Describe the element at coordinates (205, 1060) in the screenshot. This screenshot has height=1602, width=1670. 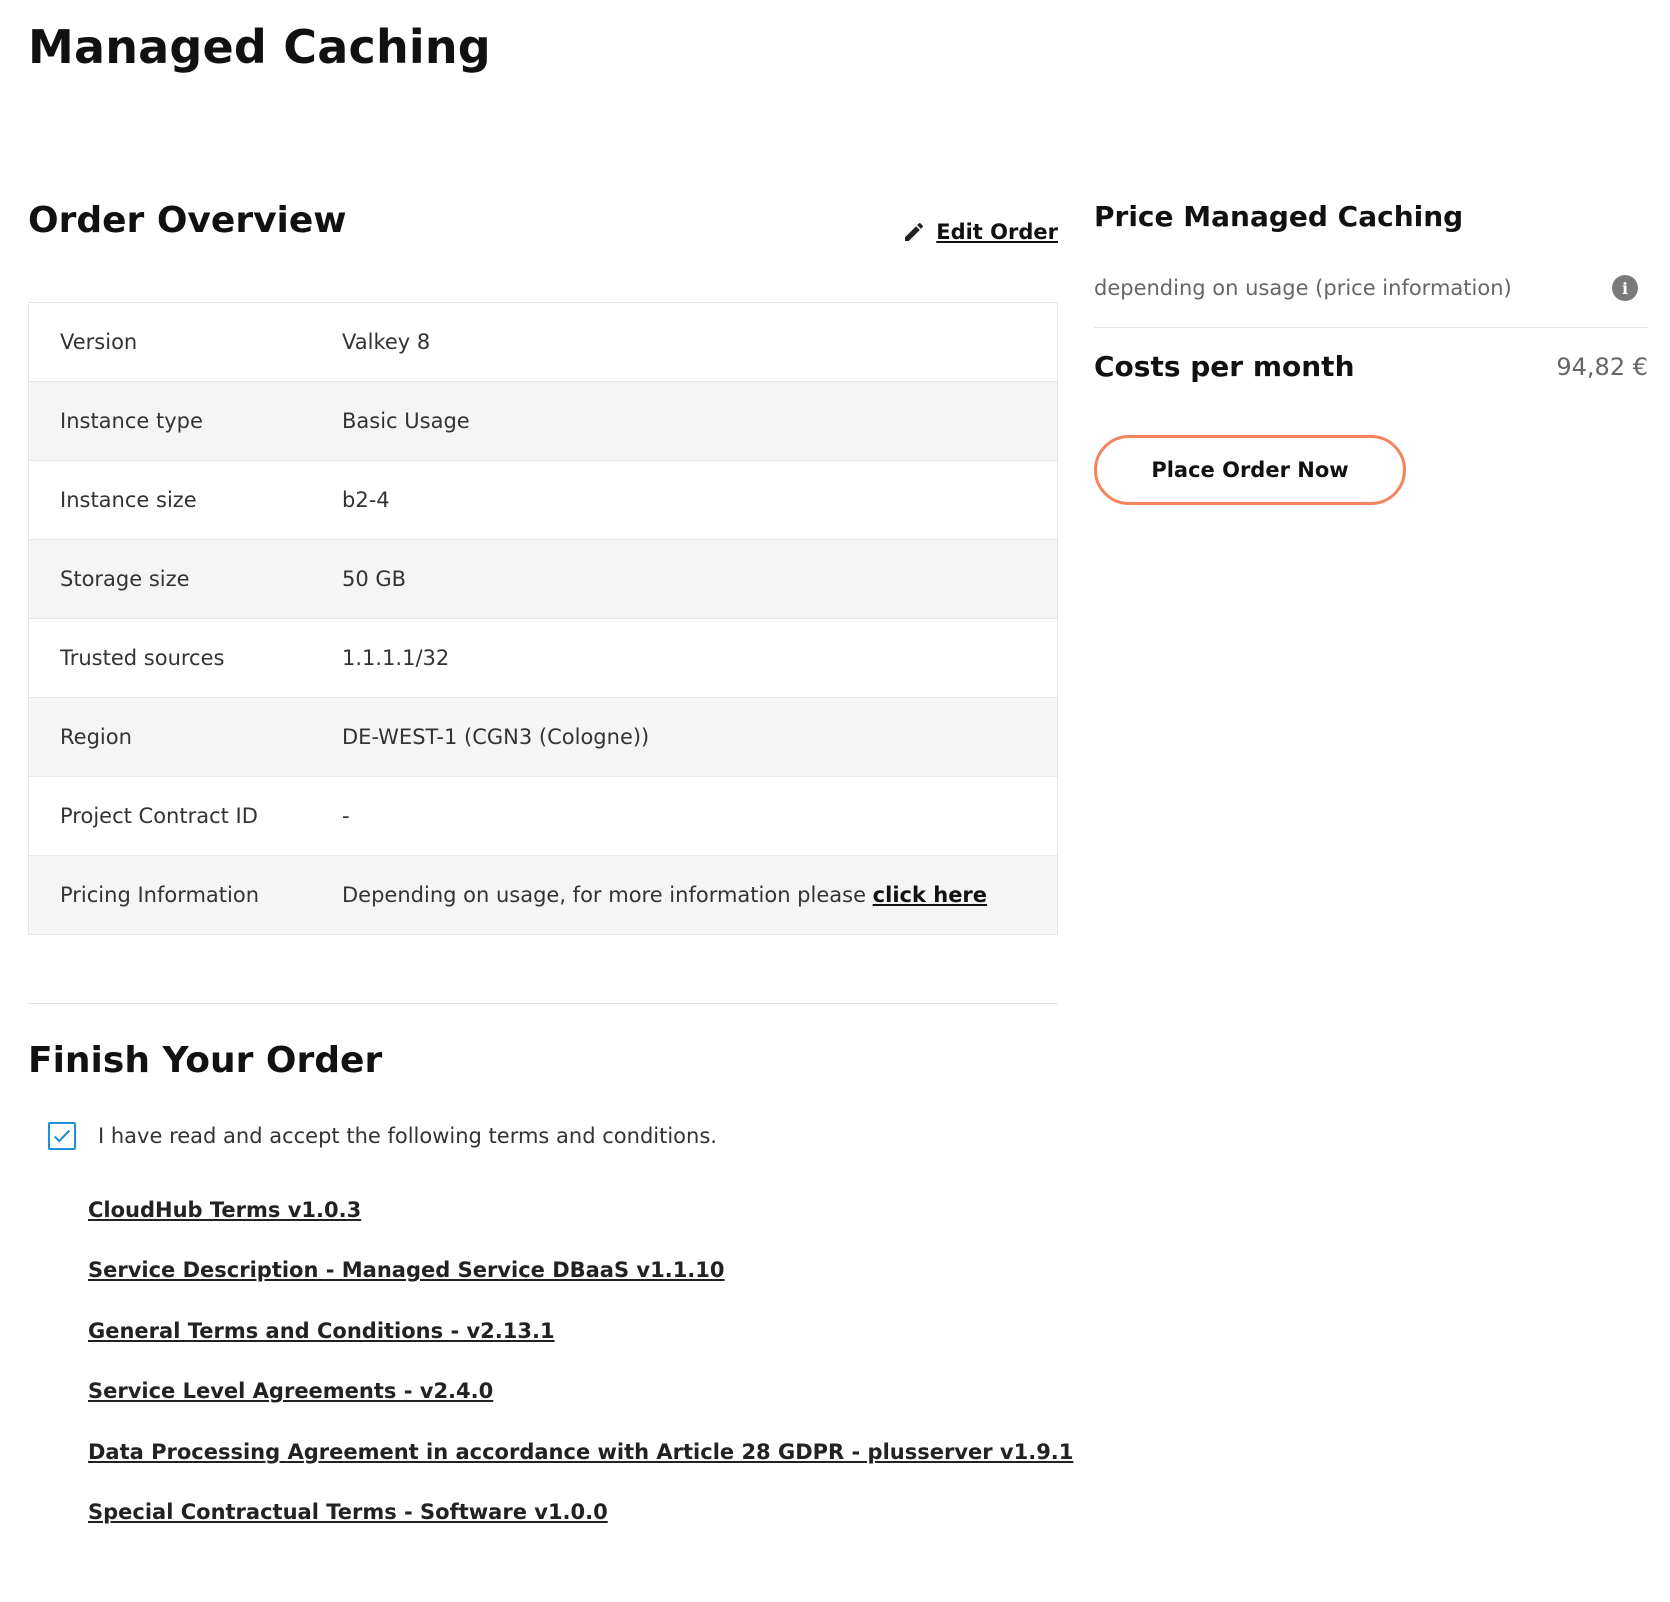
I see `finish-order-title: Finish Your Order` at that location.